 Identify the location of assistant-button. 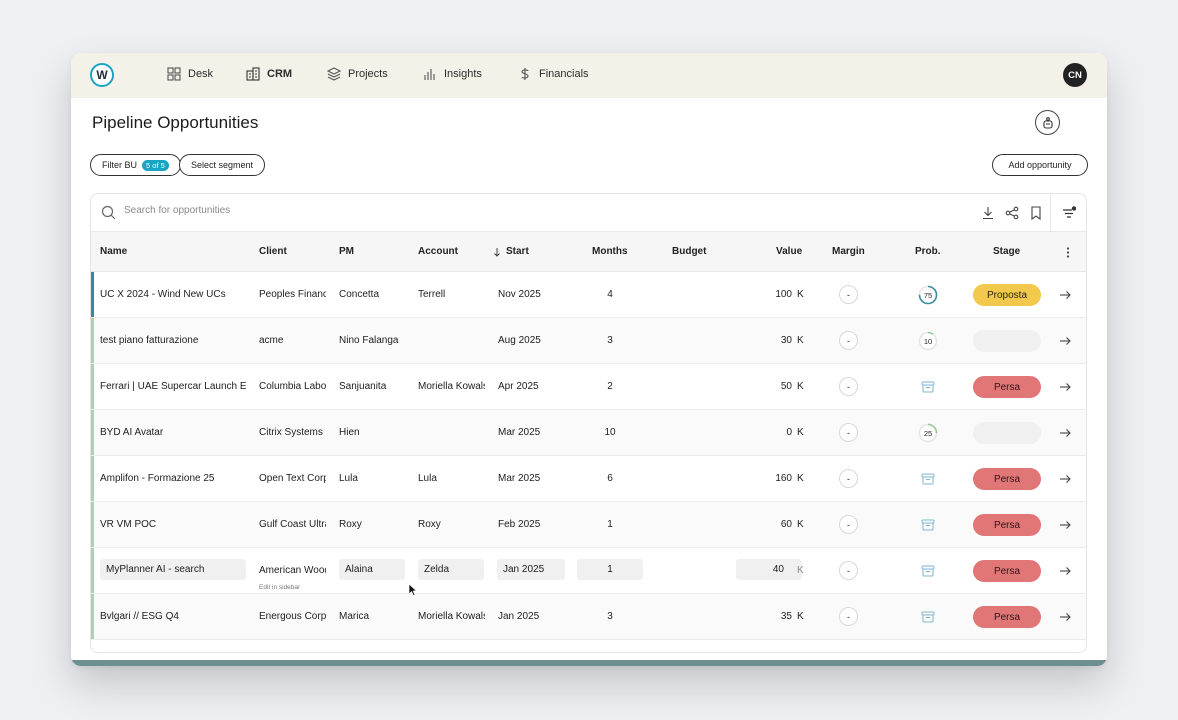
(1047, 122).